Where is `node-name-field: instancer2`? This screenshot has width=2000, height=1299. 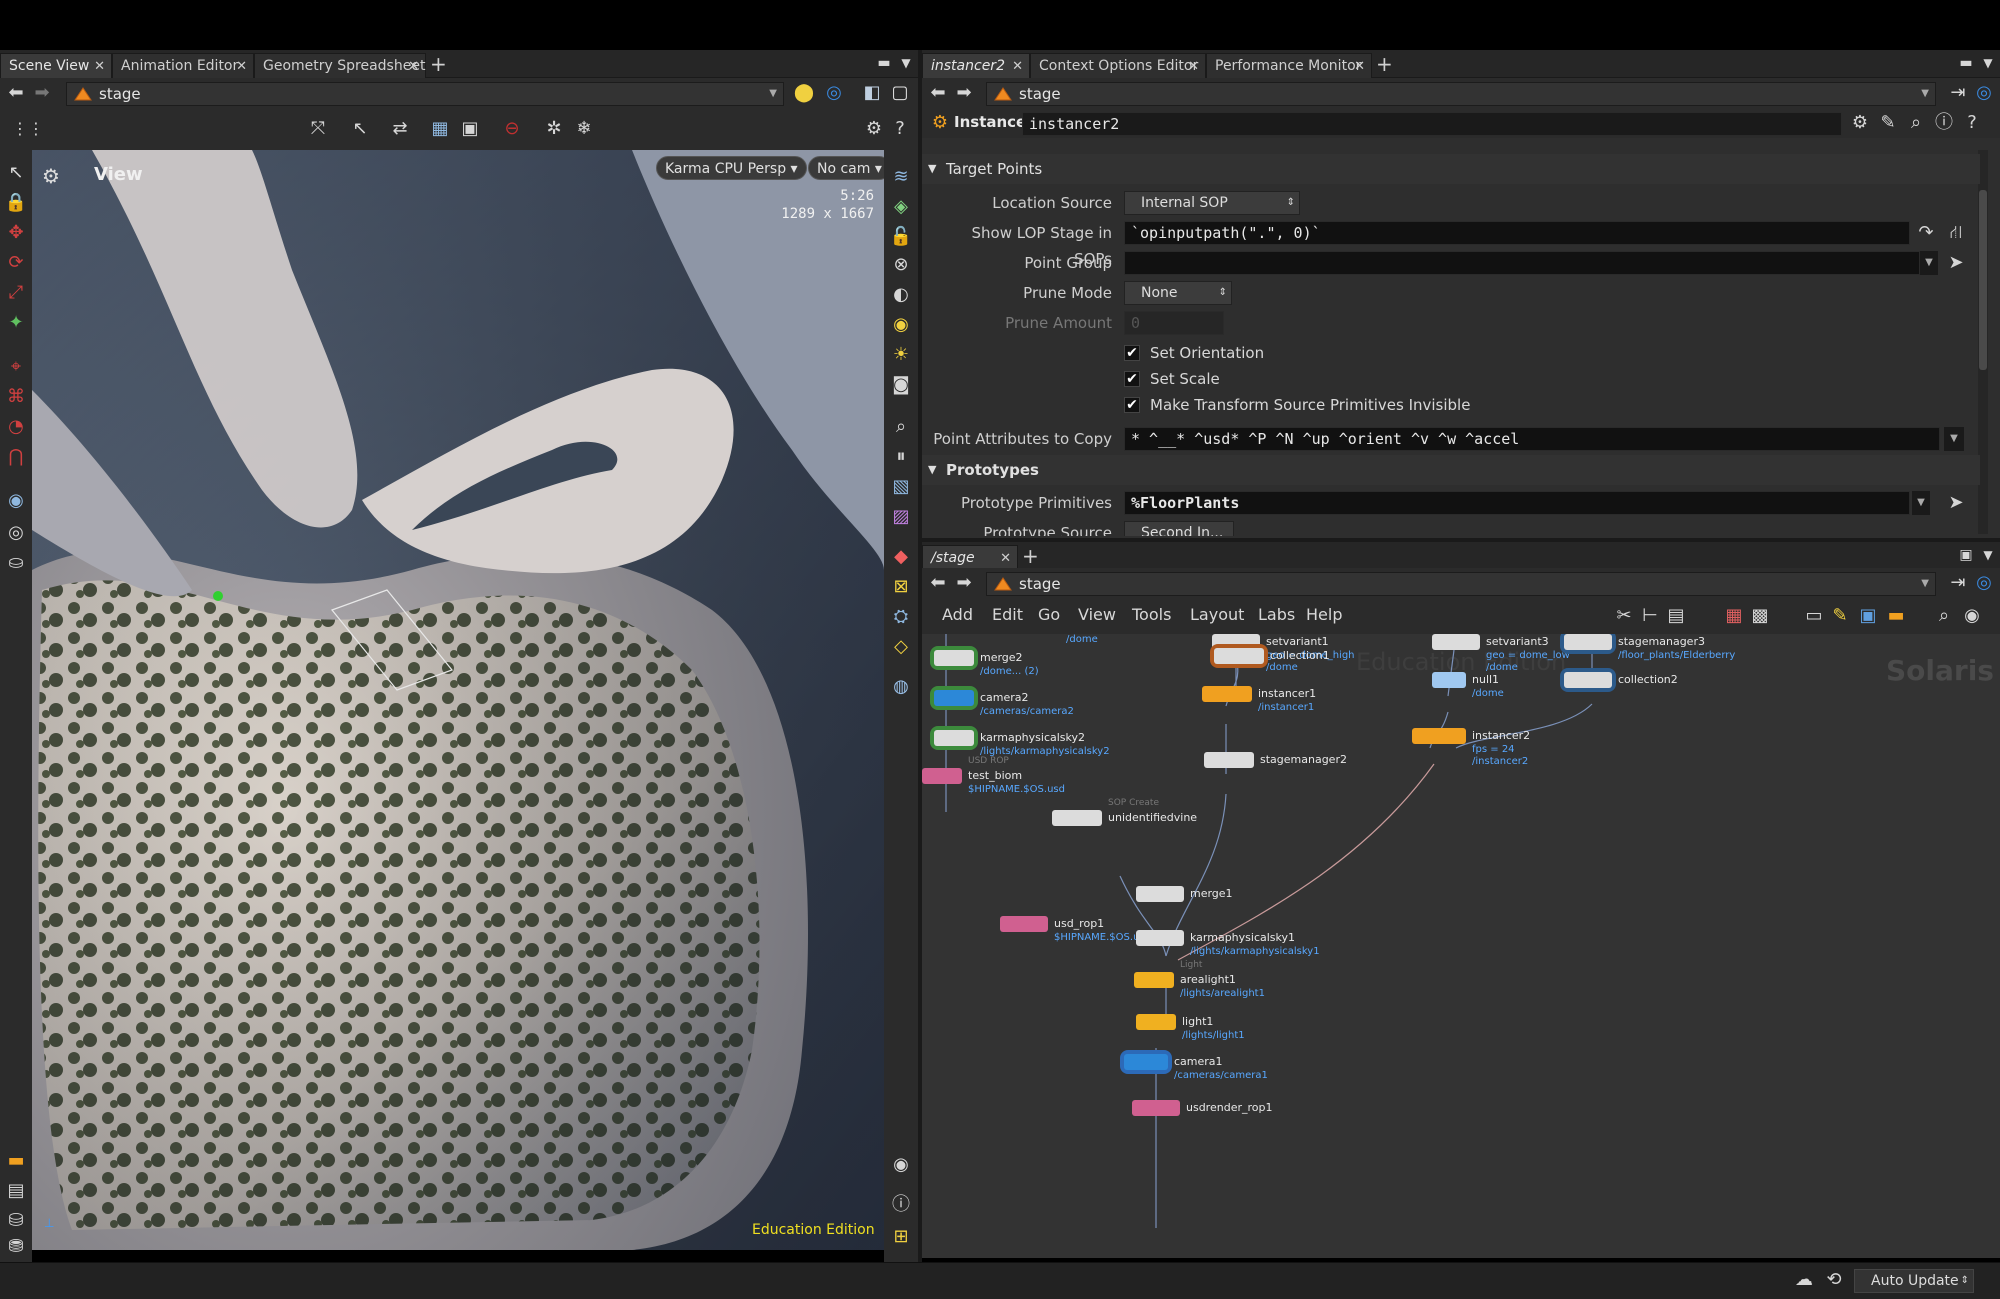
node-name-field: instancer2 is located at coordinates (1432, 124).